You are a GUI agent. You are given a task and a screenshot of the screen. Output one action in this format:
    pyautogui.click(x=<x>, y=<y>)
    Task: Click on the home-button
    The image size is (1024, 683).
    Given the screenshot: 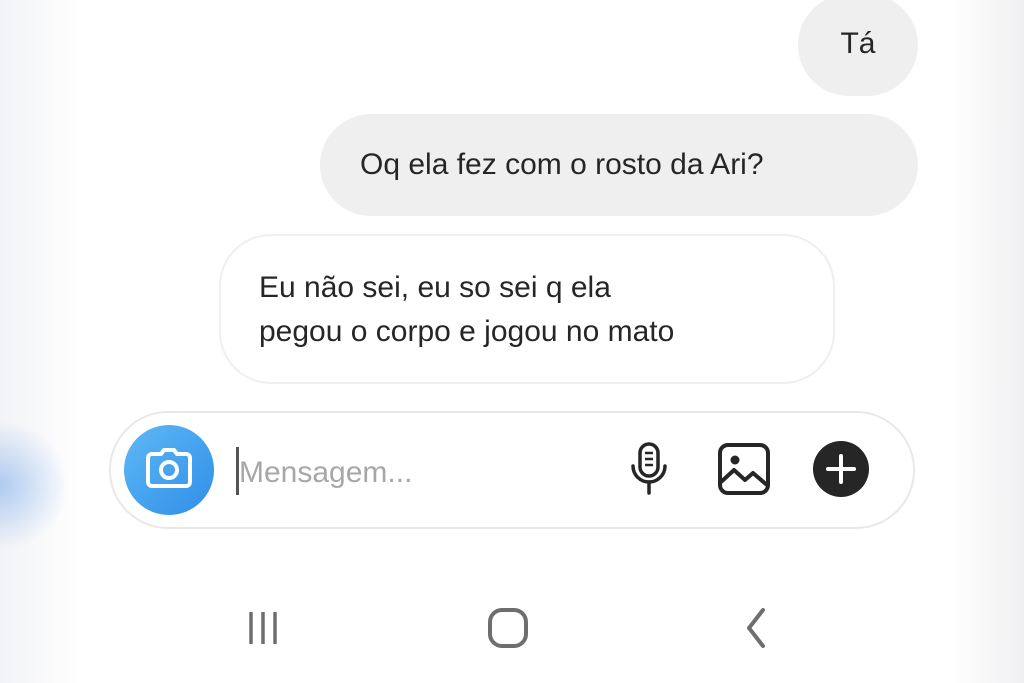 What is the action you would take?
    pyautogui.click(x=508, y=630)
    